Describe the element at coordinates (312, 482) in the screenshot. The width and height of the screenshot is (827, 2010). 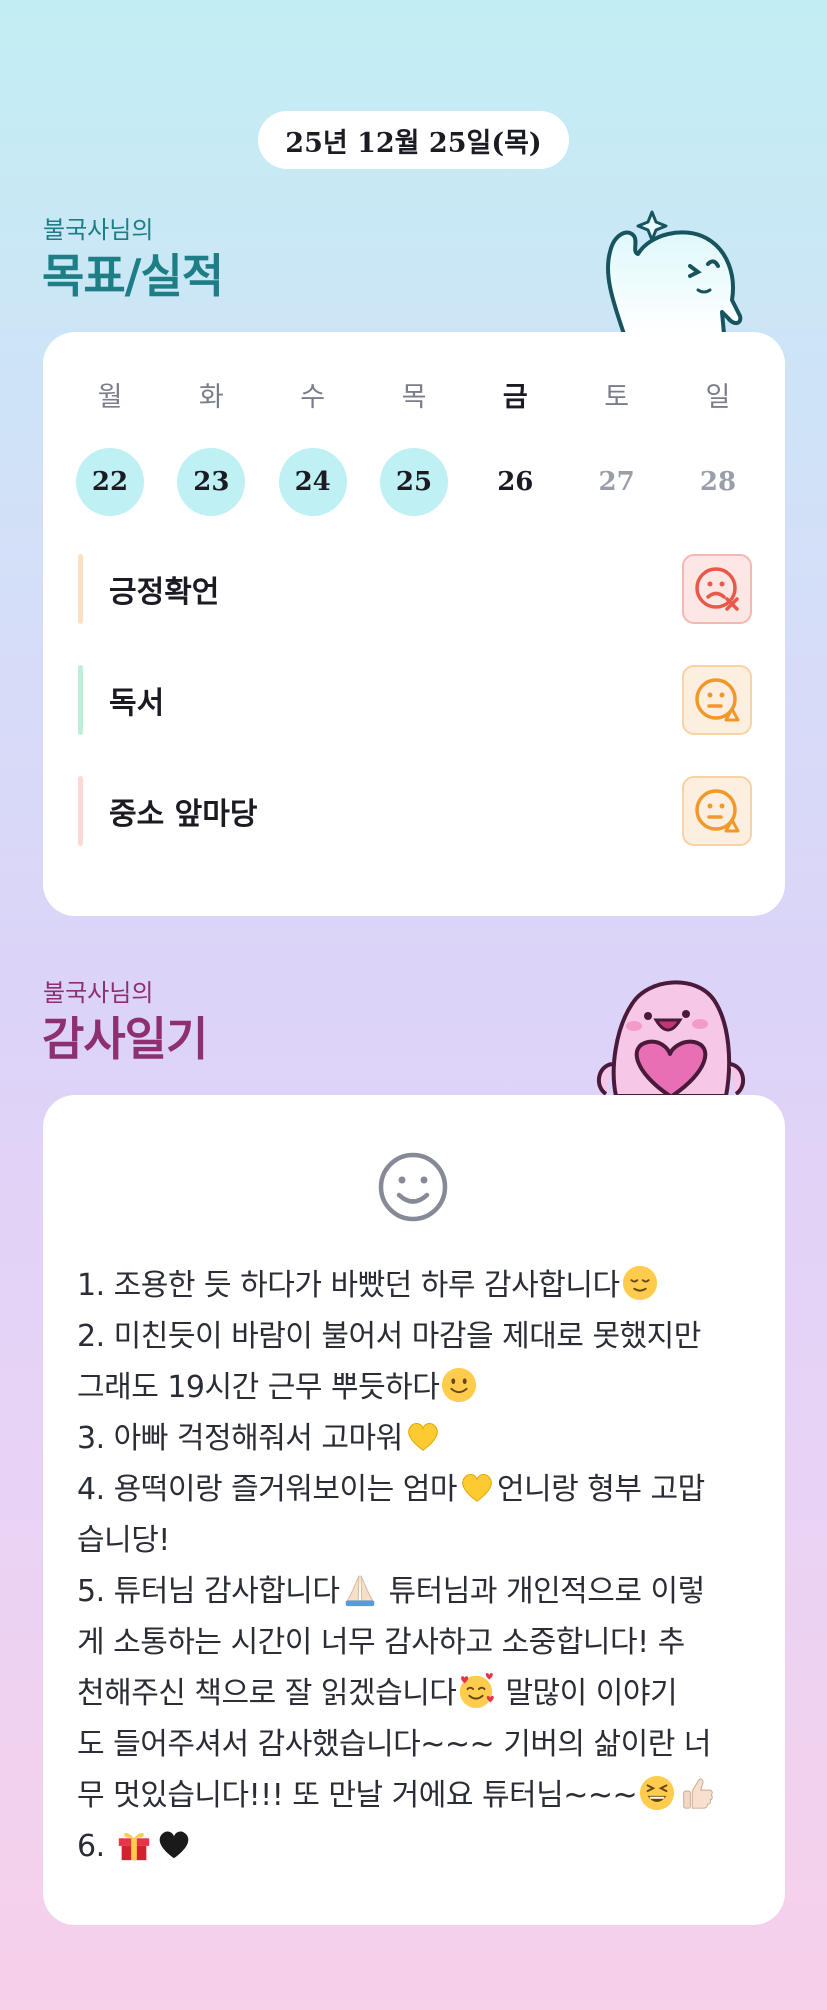
I see `day-number: 24` at that location.